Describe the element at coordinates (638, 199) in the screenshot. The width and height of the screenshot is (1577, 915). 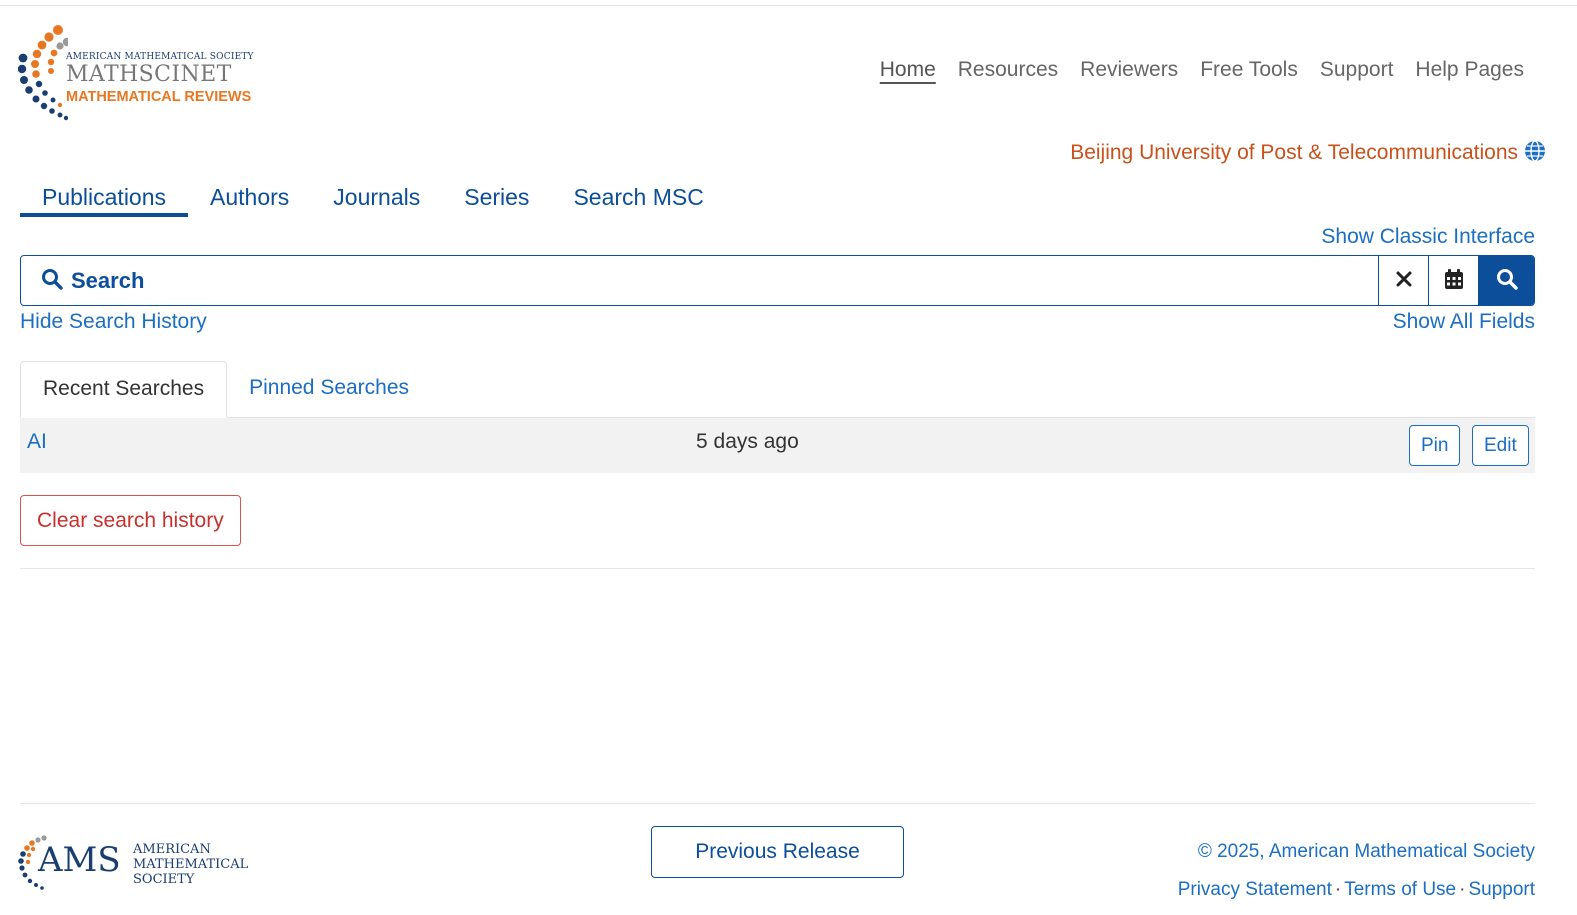
I see `tab-search-msc: Search MSC` at that location.